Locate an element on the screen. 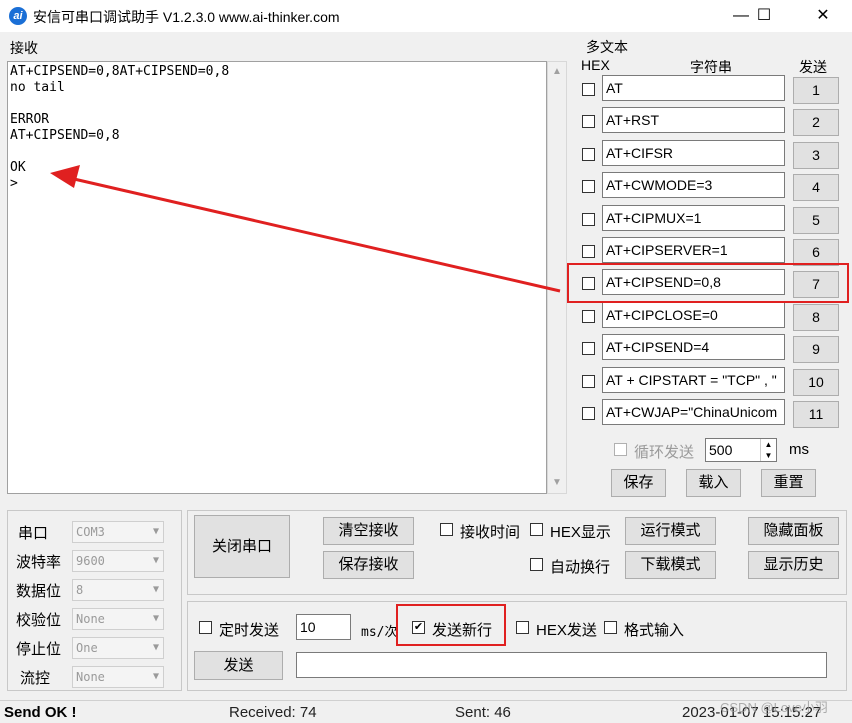 This screenshot has width=852, height=723. arrow-line is located at coordinates (317, 235).